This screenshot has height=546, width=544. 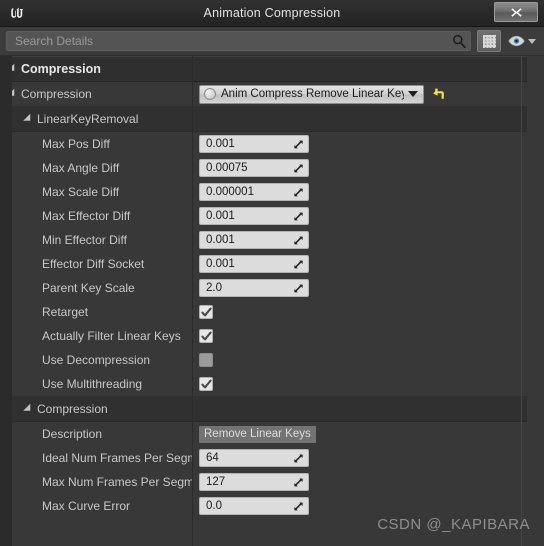 I want to click on number-input: 127, so click(x=254, y=482).